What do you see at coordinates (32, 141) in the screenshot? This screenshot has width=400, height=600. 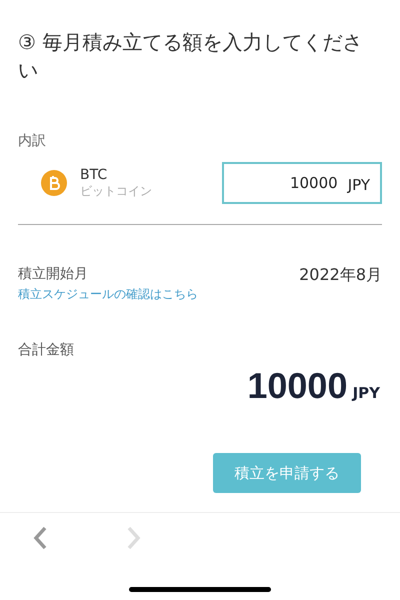 I see `section-label: 内訳` at bounding box center [32, 141].